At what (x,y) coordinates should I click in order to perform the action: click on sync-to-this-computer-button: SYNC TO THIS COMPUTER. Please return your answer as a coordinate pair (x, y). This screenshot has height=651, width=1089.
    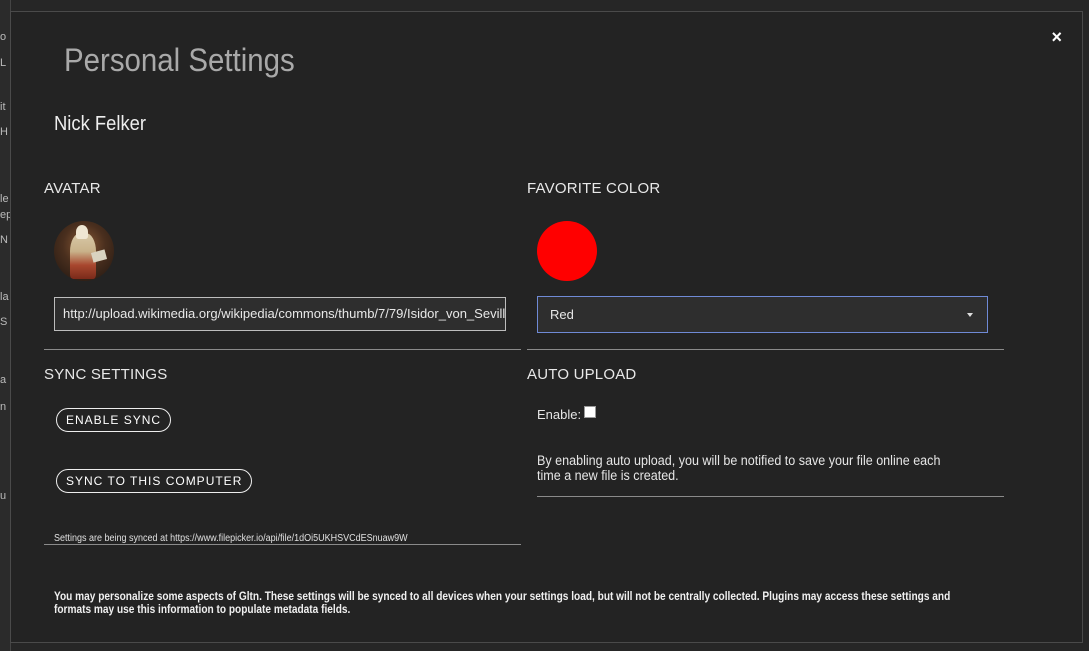
    Looking at the image, I should click on (154, 481).